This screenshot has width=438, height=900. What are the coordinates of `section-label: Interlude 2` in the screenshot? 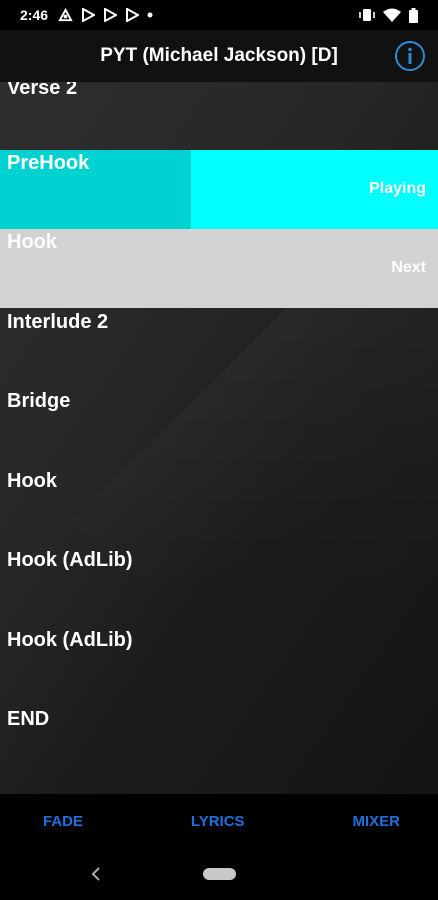 It's located at (58, 322).